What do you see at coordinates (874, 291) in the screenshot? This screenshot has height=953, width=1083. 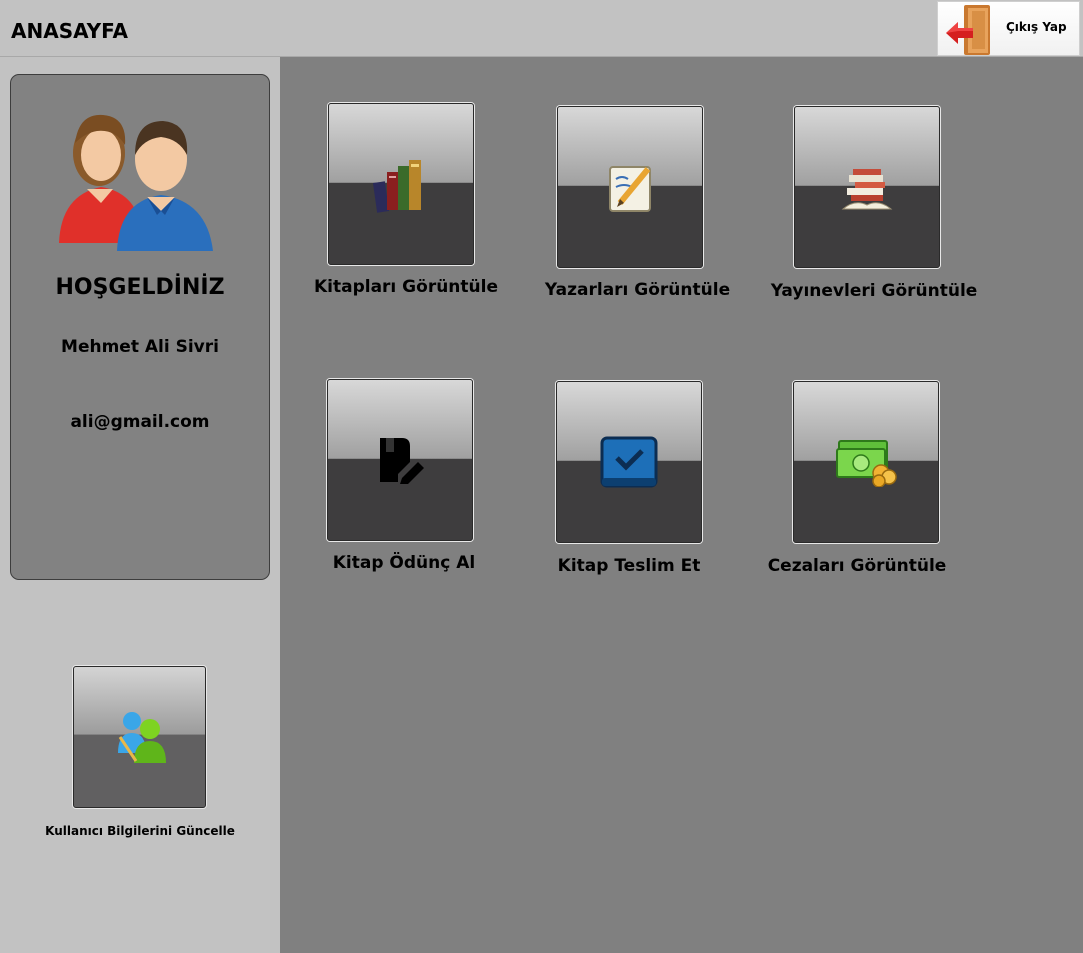 I see `view-publishers-label: Yayınevleri Görüntüle` at bounding box center [874, 291].